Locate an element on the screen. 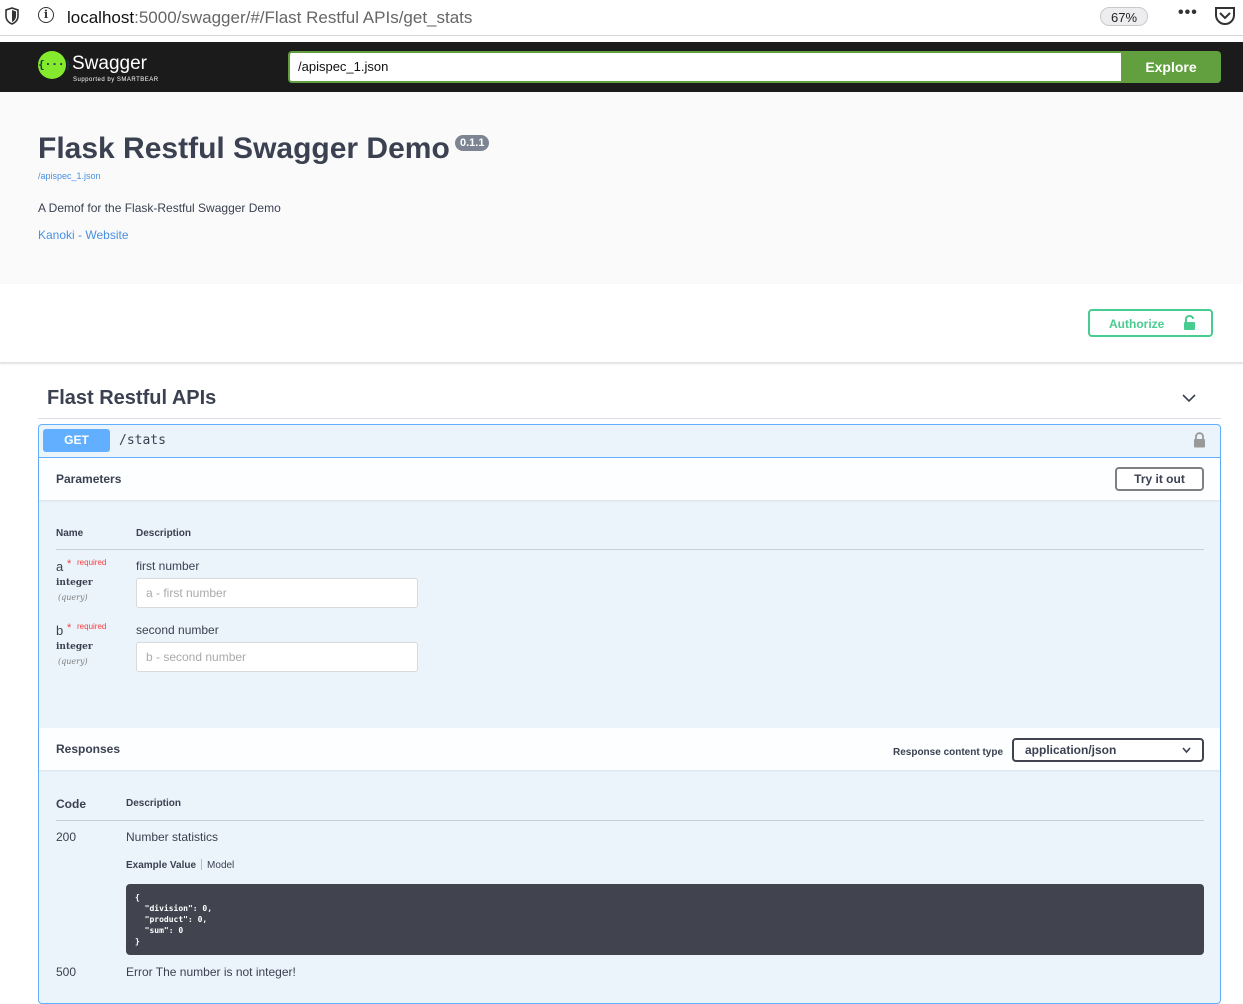 This screenshot has height=1004, width=1243. explore-button: Explore is located at coordinates (1171, 67).